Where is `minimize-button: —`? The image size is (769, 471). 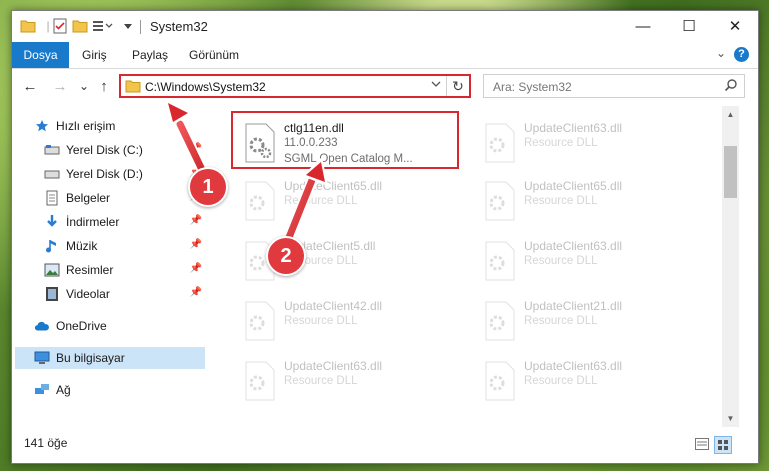
minimize-button: — is located at coordinates (643, 26).